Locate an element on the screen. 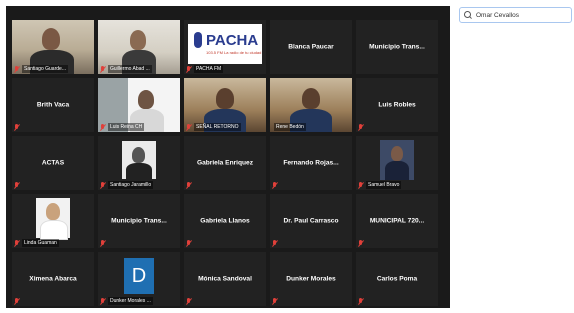  participant-tile: Santiago Jaramillo is located at coordinates (139, 163).